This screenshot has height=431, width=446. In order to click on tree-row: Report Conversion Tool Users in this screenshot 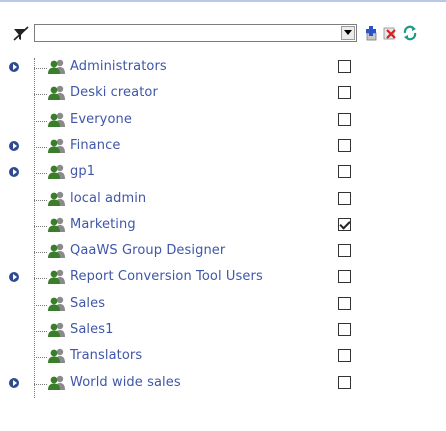, I will do `click(223, 277)`.